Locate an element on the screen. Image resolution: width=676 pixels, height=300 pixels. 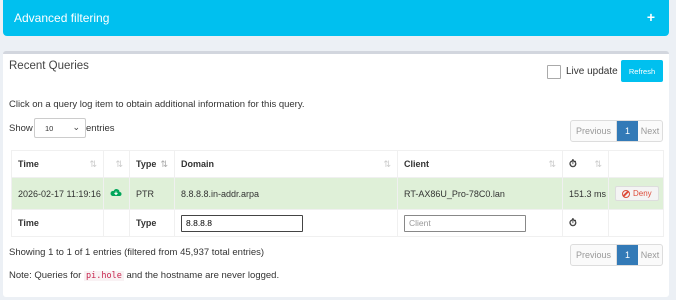
ban-icon is located at coordinates (626, 193).